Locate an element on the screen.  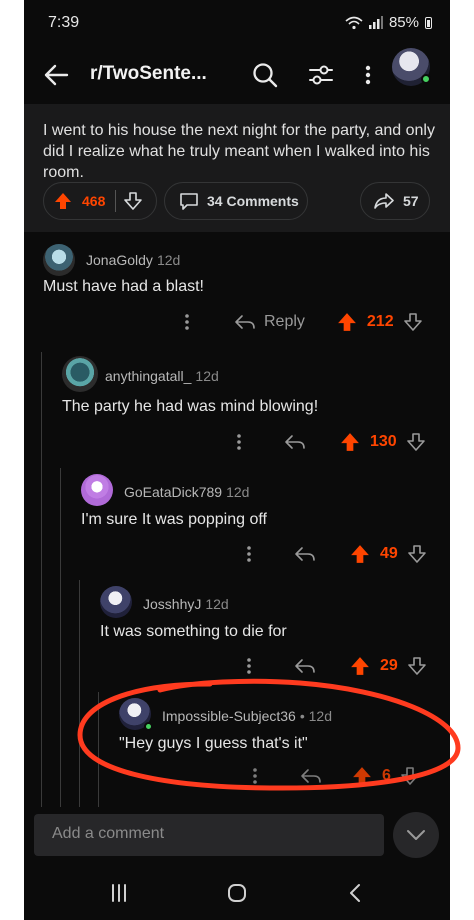
comment-text: "Hey guys I guess that's it" is located at coordinates (213, 743).